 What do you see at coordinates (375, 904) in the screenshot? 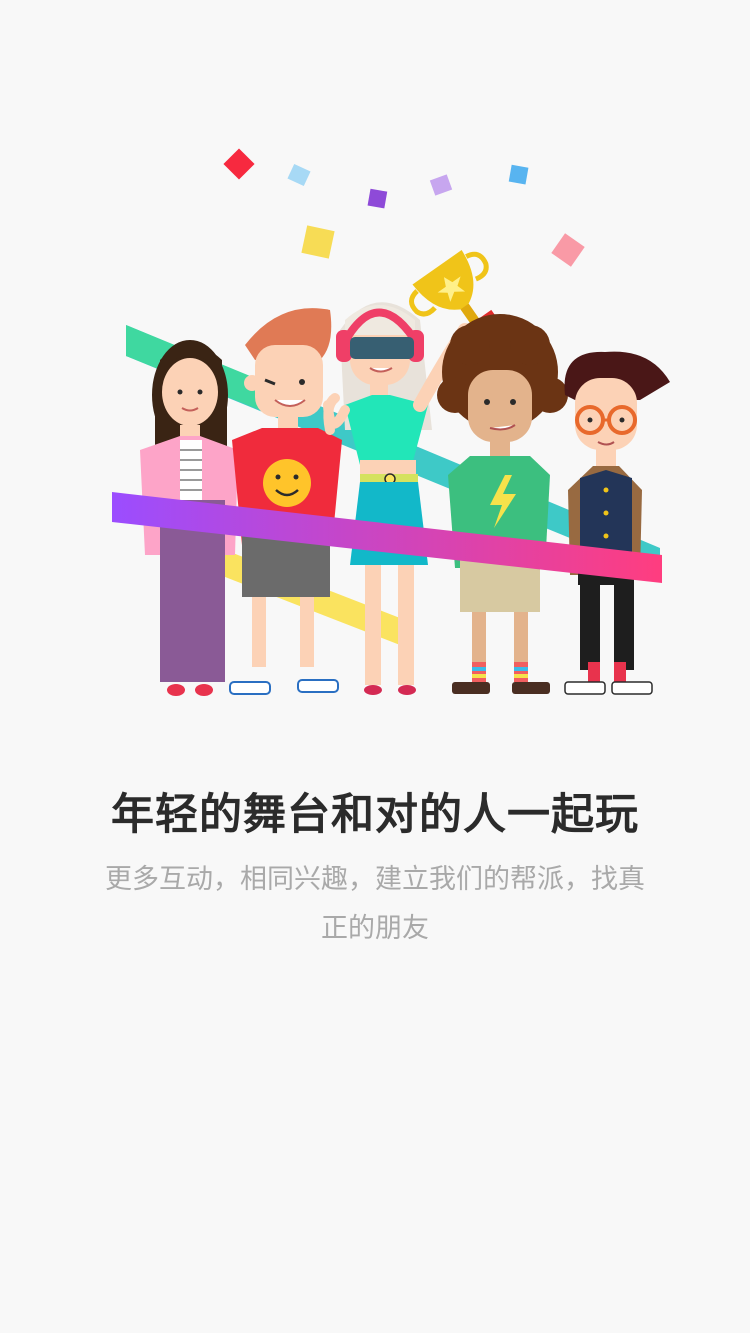
I see `onboarding-subtitle: 更多互动，相同兴趣，建立我们的帮派，找真正的朋友` at bounding box center [375, 904].